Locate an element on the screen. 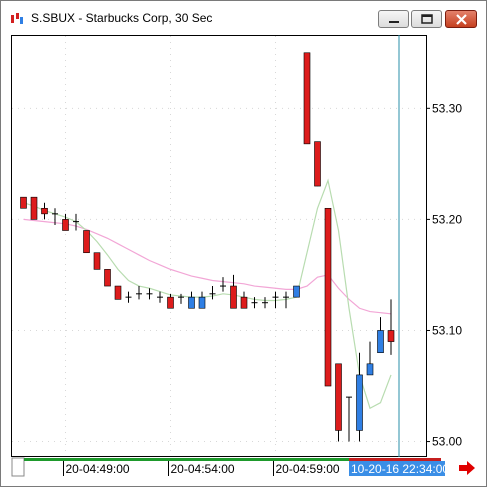 This screenshot has width=487, height=487. maximize-button is located at coordinates (426, 19).